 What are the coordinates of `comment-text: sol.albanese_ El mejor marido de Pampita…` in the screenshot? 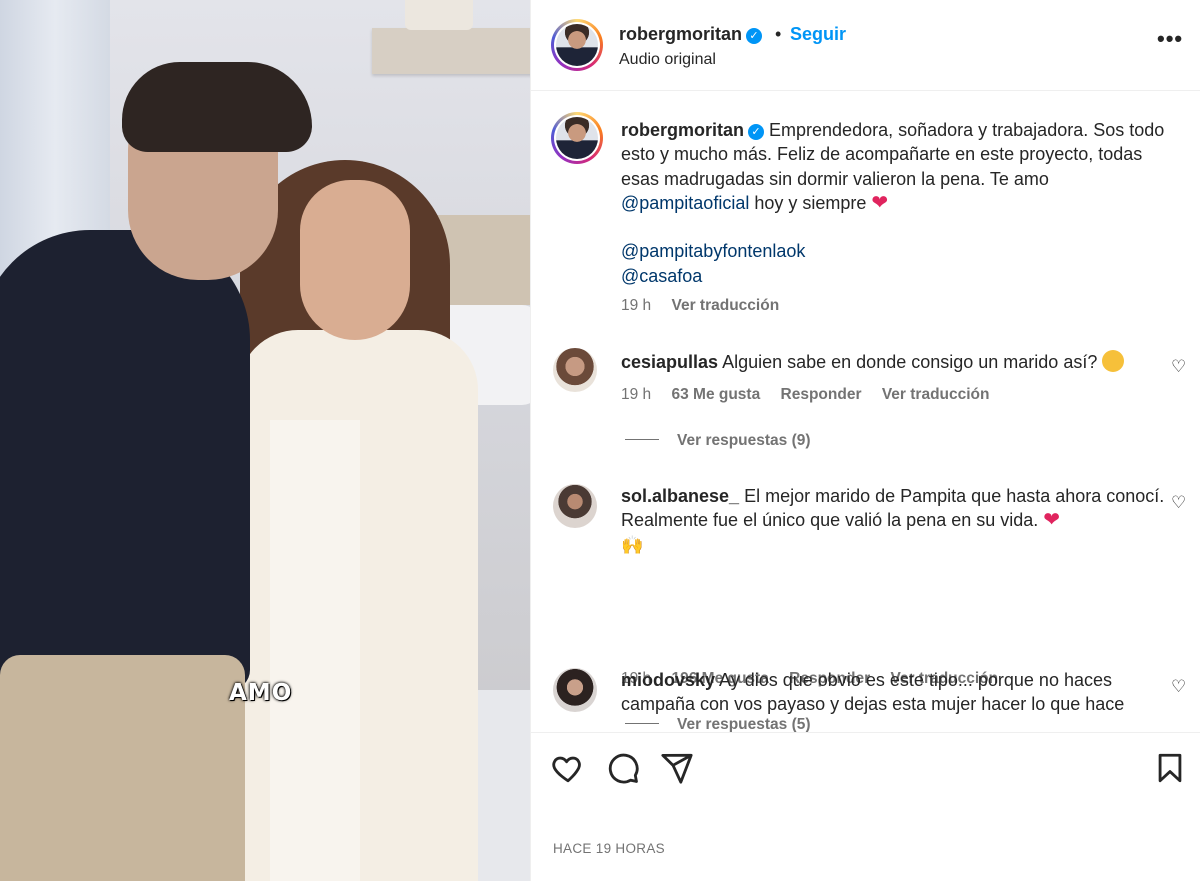 It's located at (893, 520).